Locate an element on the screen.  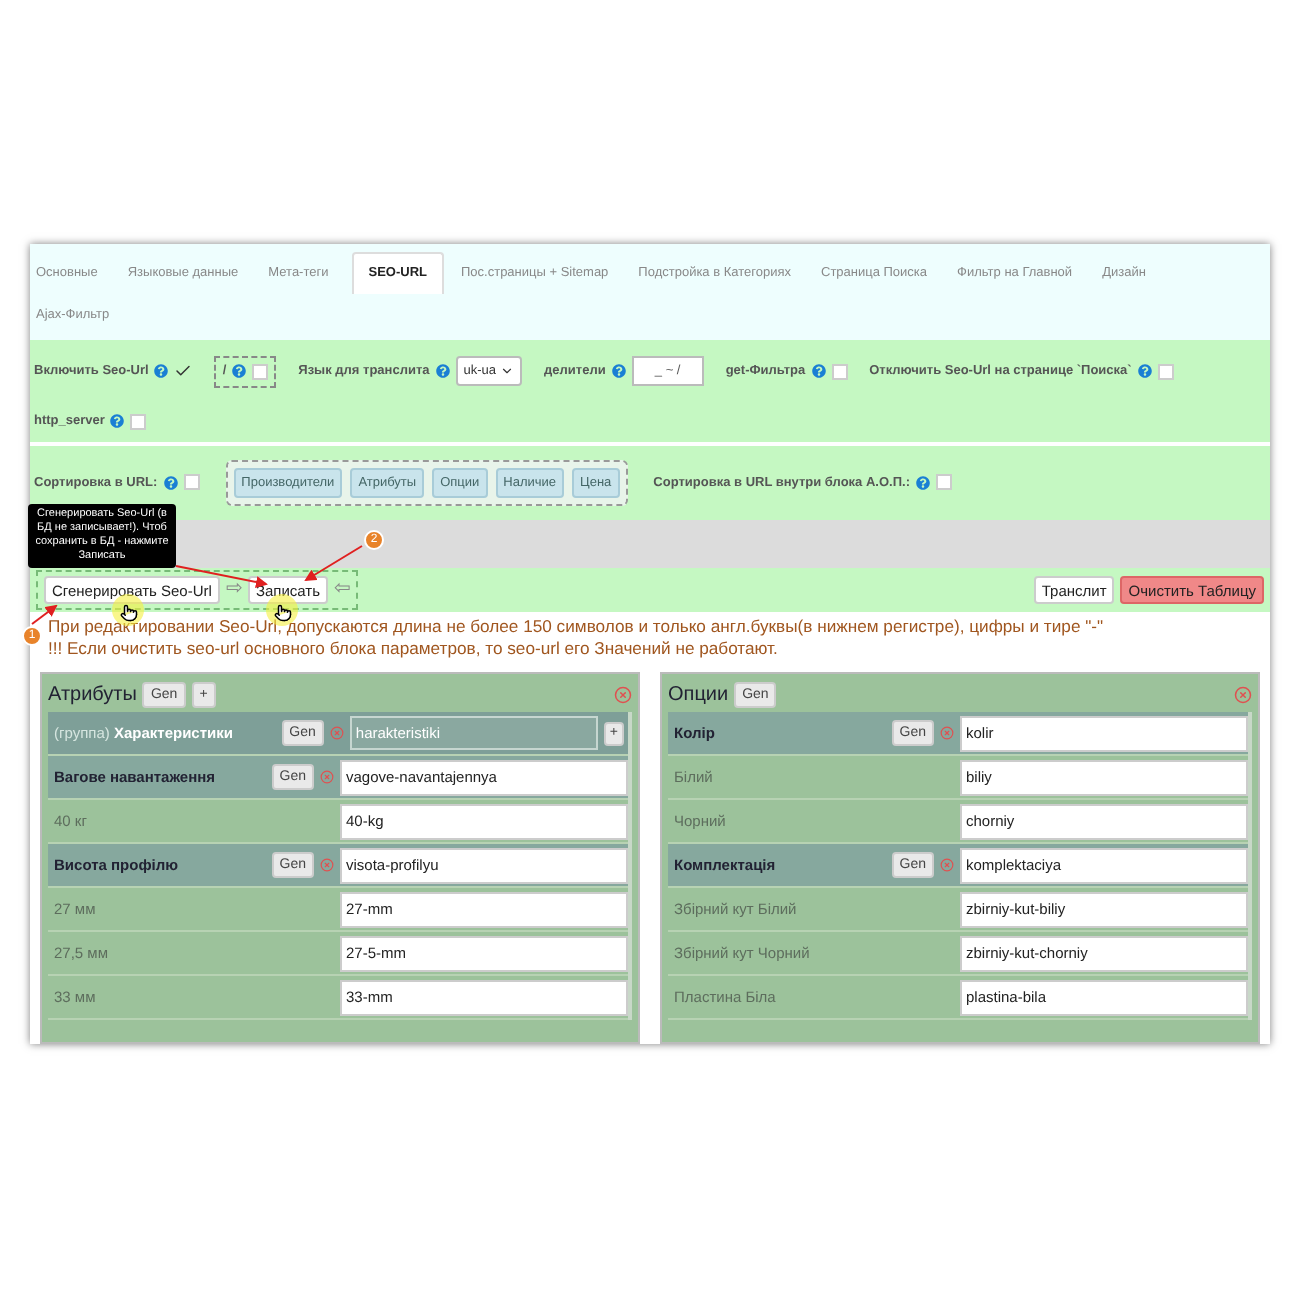
arrow-sign: ⇦ is located at coordinates (342, 590).